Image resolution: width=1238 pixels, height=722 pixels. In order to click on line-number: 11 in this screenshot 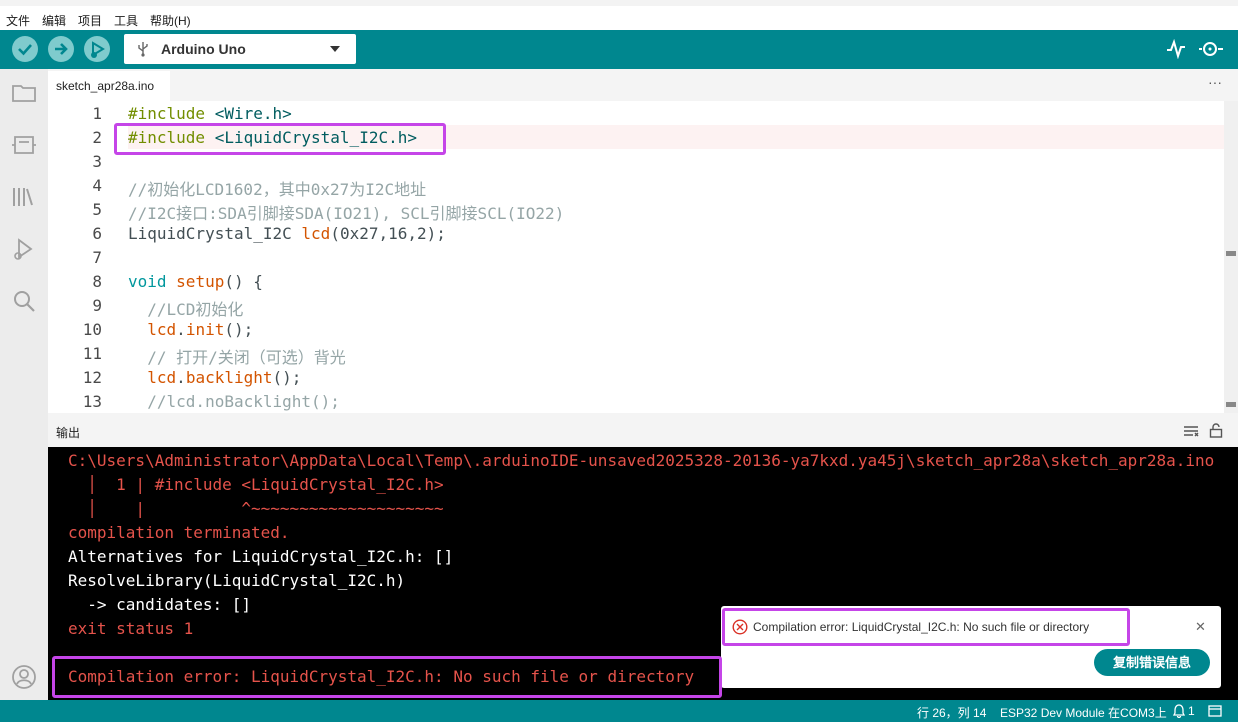, I will do `click(92, 353)`.